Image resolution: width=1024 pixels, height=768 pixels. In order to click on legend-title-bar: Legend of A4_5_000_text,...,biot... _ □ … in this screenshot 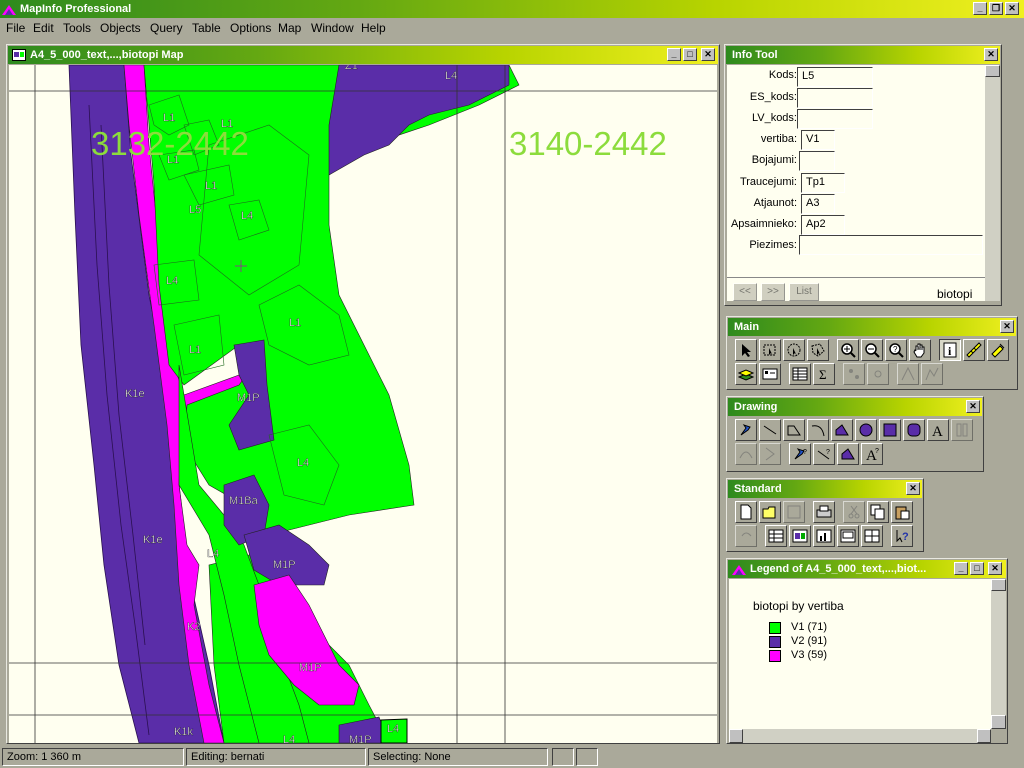, I will do `click(867, 569)`.